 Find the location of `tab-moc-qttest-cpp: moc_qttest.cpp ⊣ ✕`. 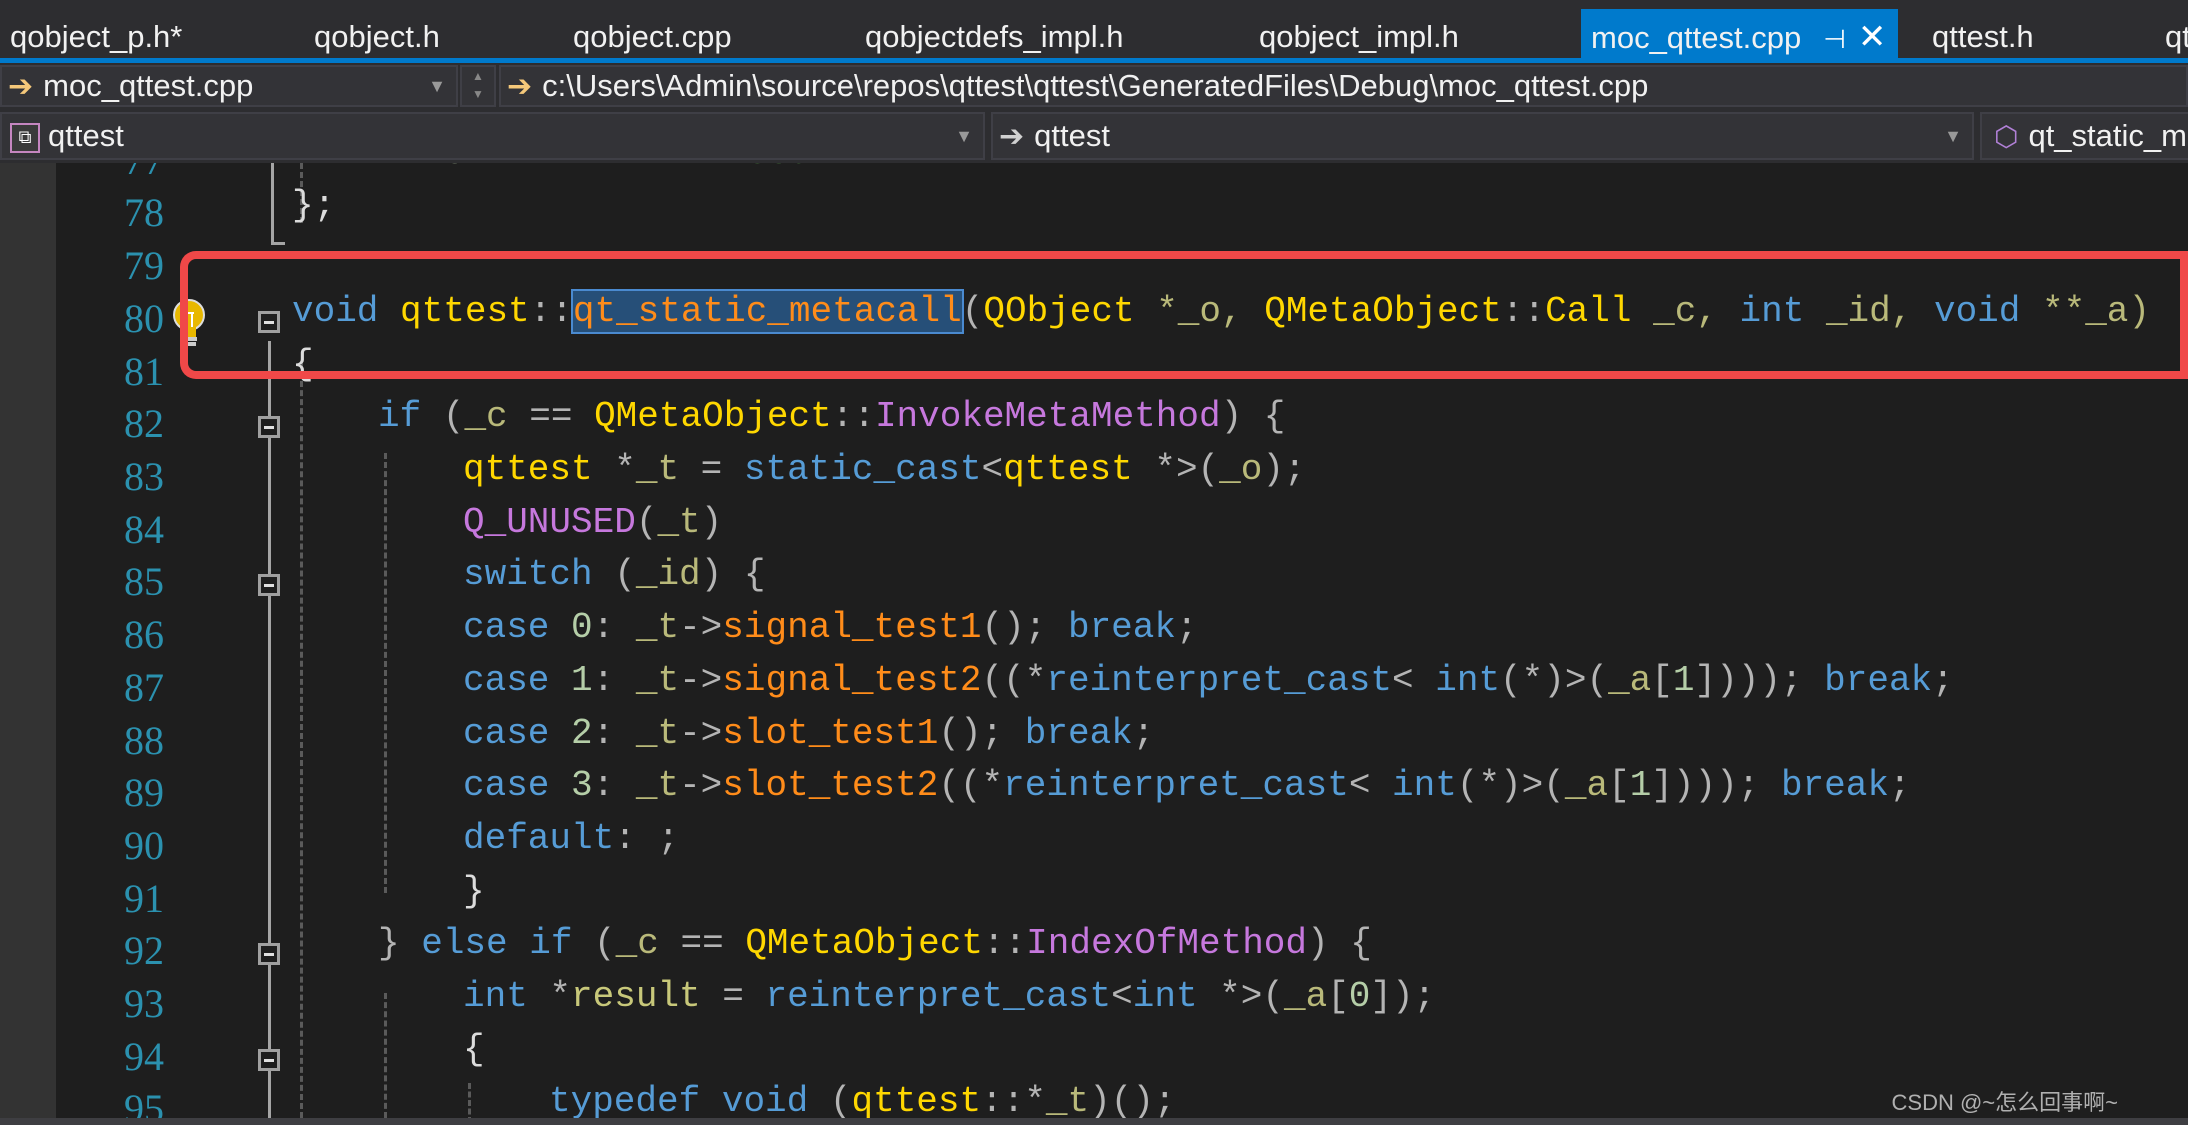

tab-moc-qttest-cpp: moc_qttest.cpp ⊣ ✕ is located at coordinates (1740, 33).